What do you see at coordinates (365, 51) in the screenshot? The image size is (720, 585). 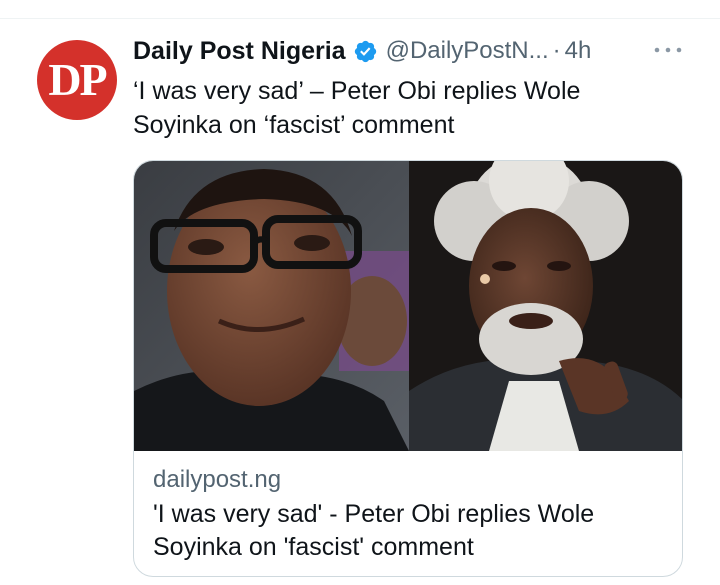 I see `verified-badge-icon` at bounding box center [365, 51].